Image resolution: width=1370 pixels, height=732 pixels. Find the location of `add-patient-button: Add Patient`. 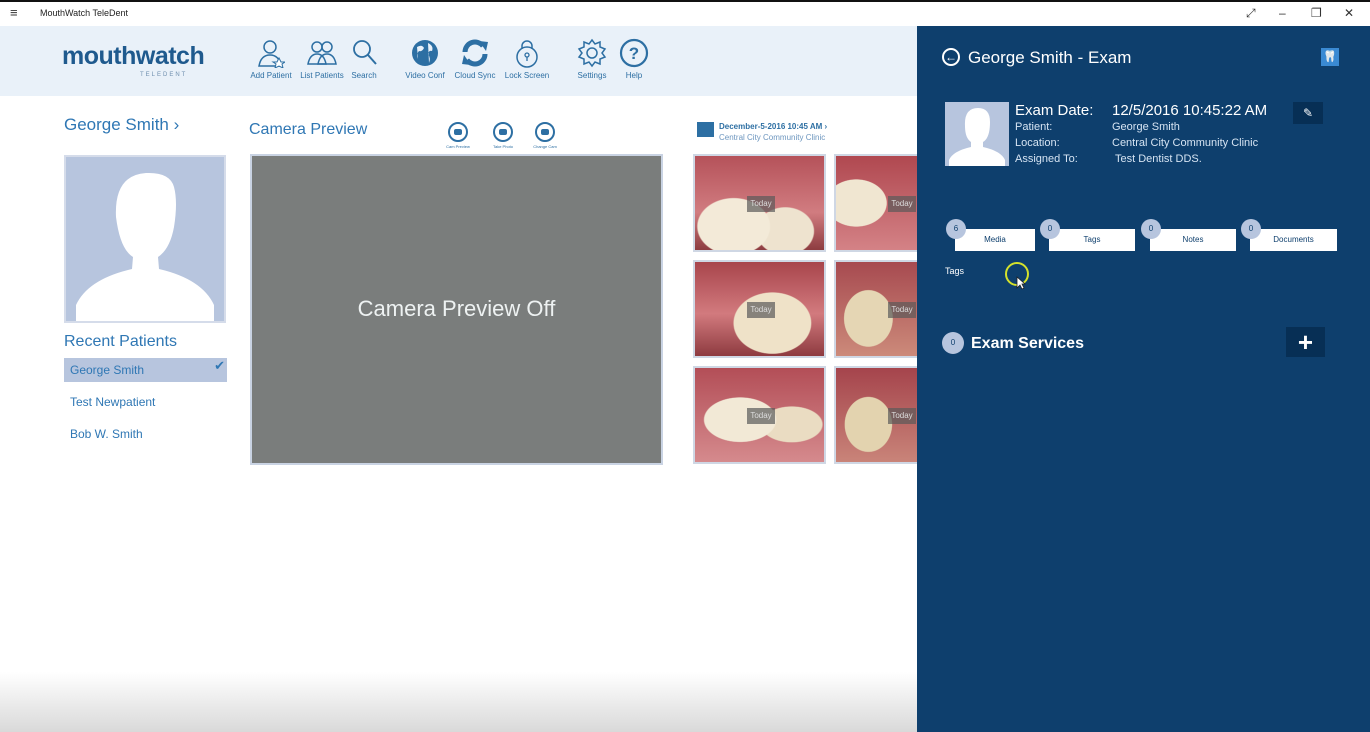

add-patient-button: Add Patient is located at coordinates (271, 59).